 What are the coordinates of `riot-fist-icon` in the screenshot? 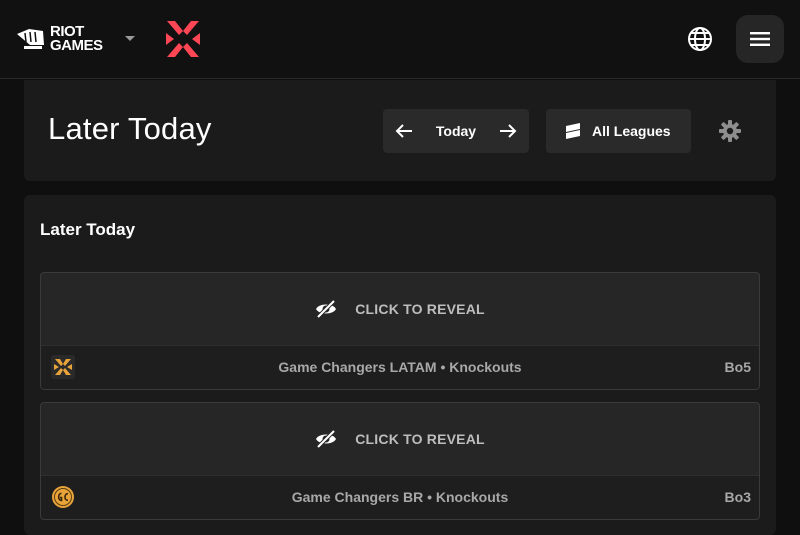 It's located at (30, 39).